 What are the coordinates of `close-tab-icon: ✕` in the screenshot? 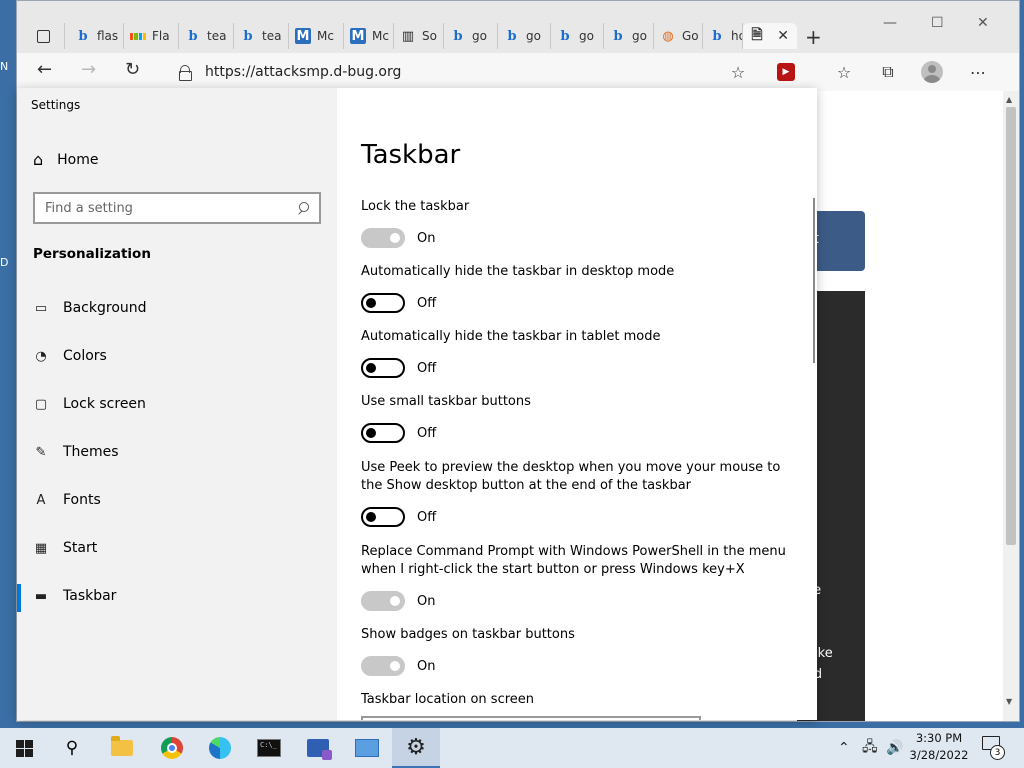 It's located at (783, 36).